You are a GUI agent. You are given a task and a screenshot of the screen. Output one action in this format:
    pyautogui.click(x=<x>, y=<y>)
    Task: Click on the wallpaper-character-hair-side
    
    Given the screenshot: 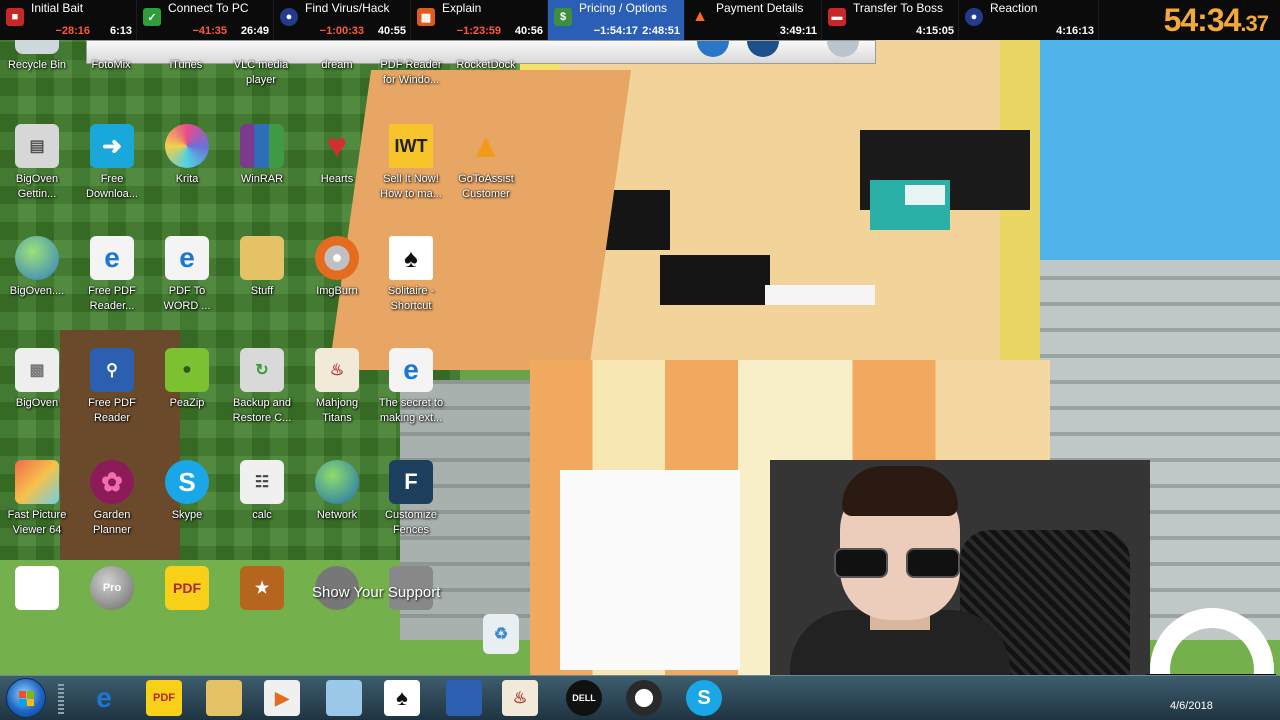 What is the action you would take?
    pyautogui.click(x=1020, y=210)
    